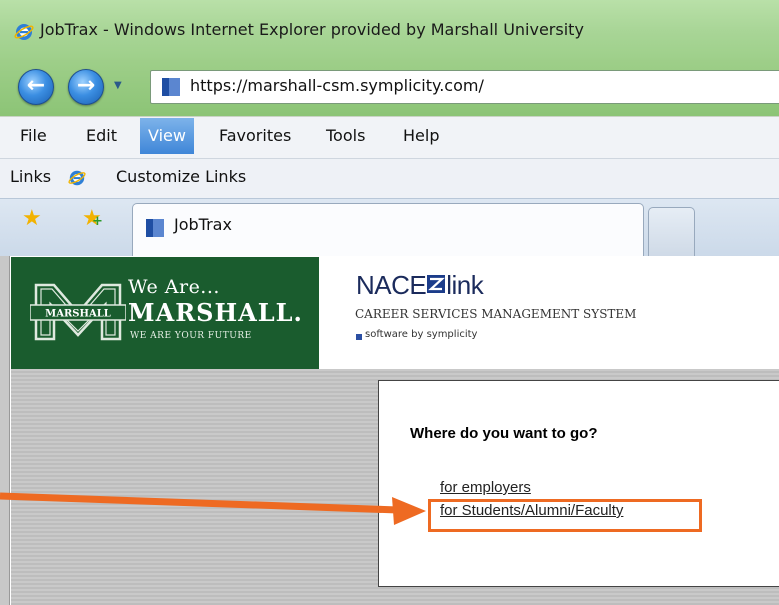  What do you see at coordinates (118, 85) in the screenshot?
I see `recent-pages-dropdown-icon: ▼` at bounding box center [118, 85].